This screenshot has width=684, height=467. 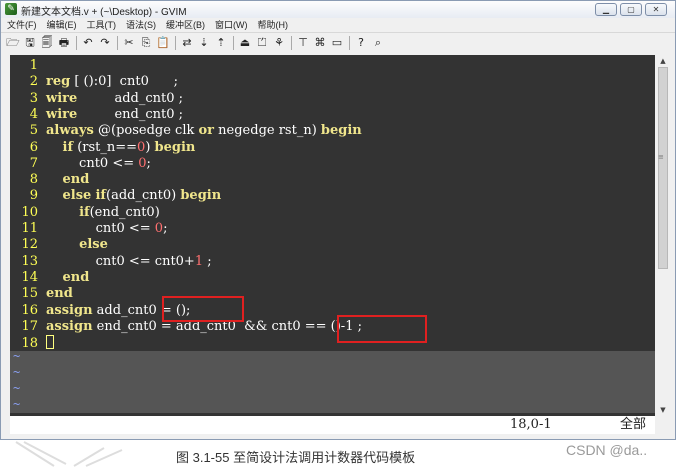 I want to click on code-keyword: else, so click(x=77, y=196).